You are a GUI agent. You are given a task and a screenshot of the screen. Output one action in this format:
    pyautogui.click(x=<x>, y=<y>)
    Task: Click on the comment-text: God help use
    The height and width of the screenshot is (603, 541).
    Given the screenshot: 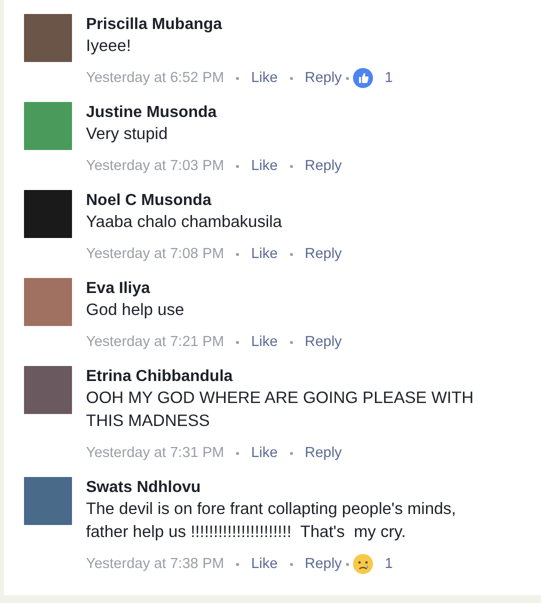 What is the action you would take?
    pyautogui.click(x=136, y=310)
    